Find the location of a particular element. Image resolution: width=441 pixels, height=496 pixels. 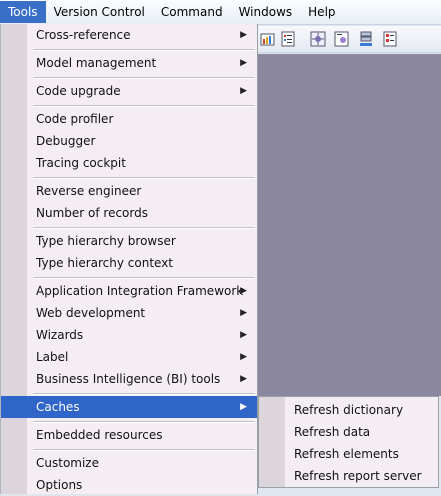

menu-item-label: Label is located at coordinates (52, 357).